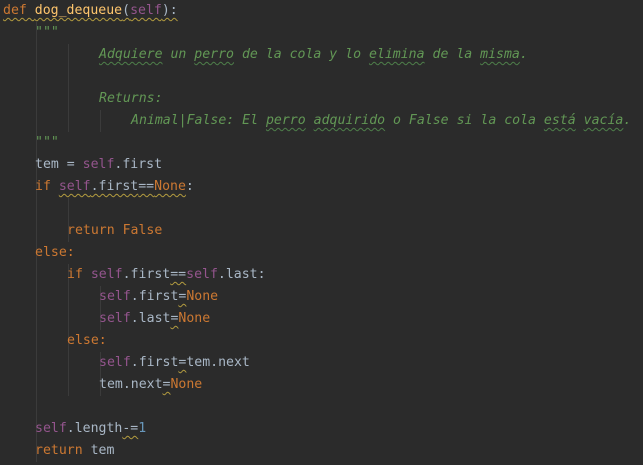 Image resolution: width=643 pixels, height=465 pixels. I want to click on code-token: adquirido, so click(349, 120).